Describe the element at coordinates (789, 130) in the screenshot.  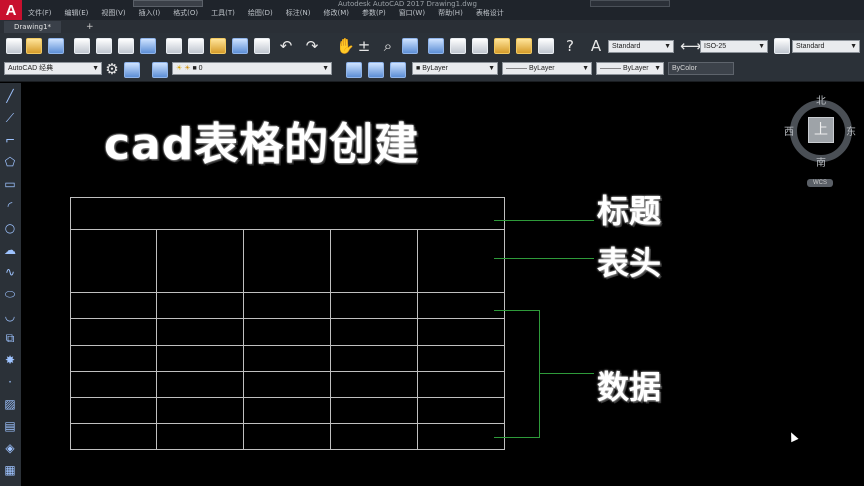
I see `compass-west: 西` at that location.